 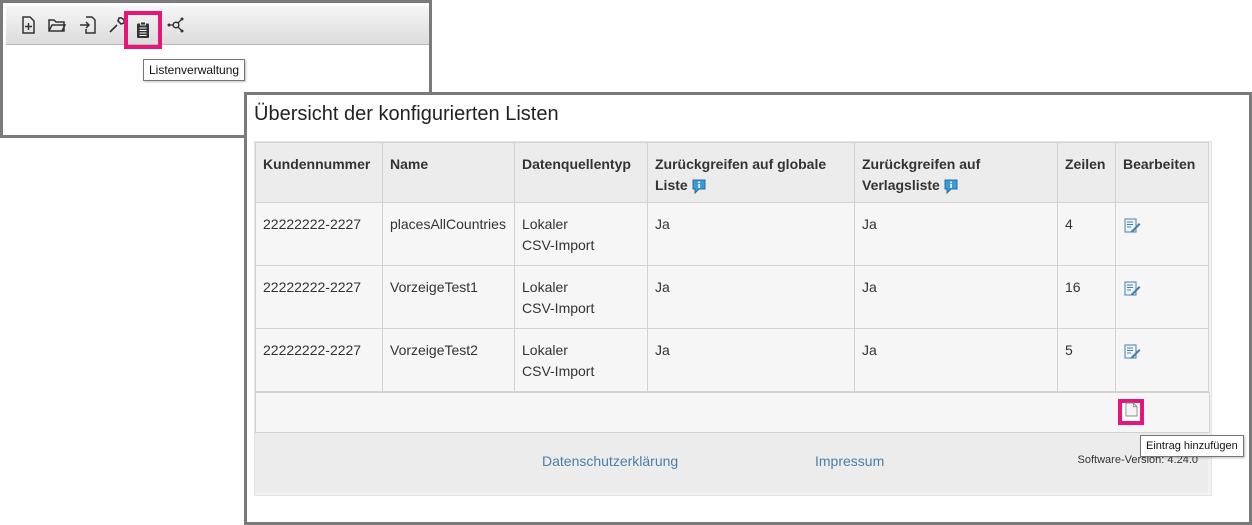 What do you see at coordinates (194, 70) in the screenshot?
I see `toolbar-tooltip: Listenverwaltung` at bounding box center [194, 70].